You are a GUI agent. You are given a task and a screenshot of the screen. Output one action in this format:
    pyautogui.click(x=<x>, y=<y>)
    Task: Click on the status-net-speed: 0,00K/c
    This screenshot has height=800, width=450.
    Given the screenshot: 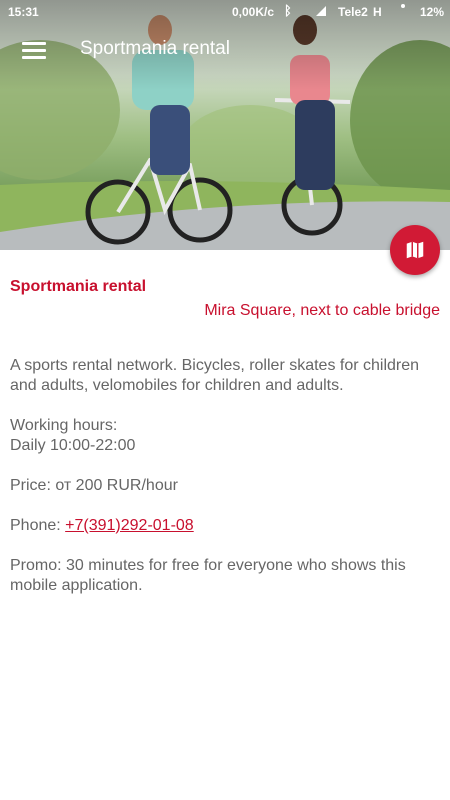 What is the action you would take?
    pyautogui.click(x=253, y=12)
    